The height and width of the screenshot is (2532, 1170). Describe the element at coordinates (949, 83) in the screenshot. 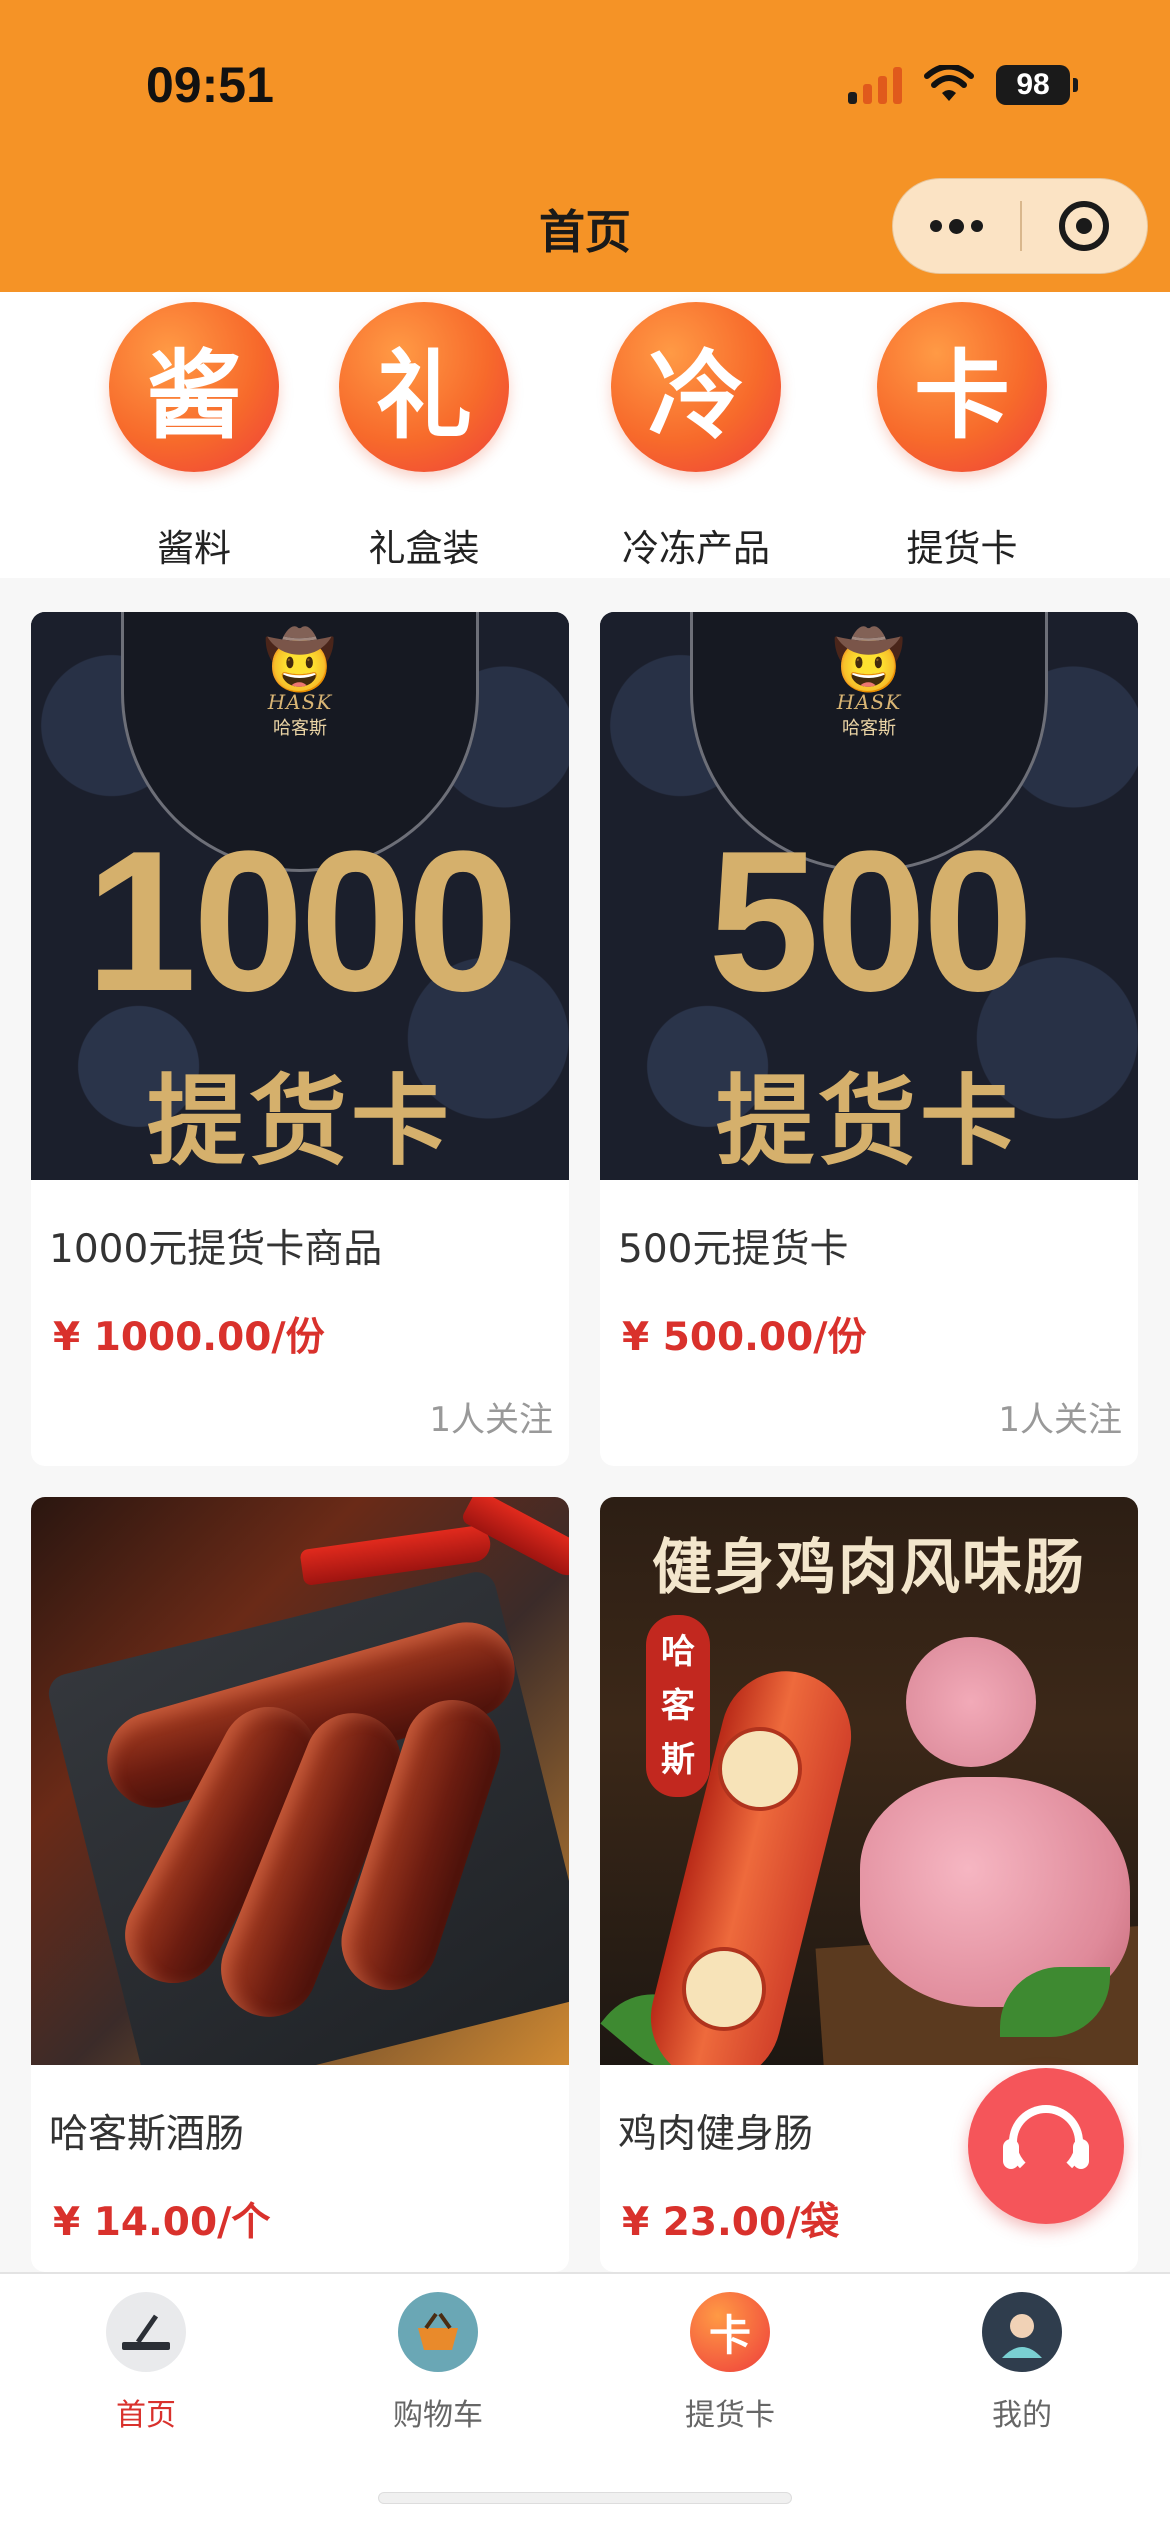

I see `wifi-icon` at that location.